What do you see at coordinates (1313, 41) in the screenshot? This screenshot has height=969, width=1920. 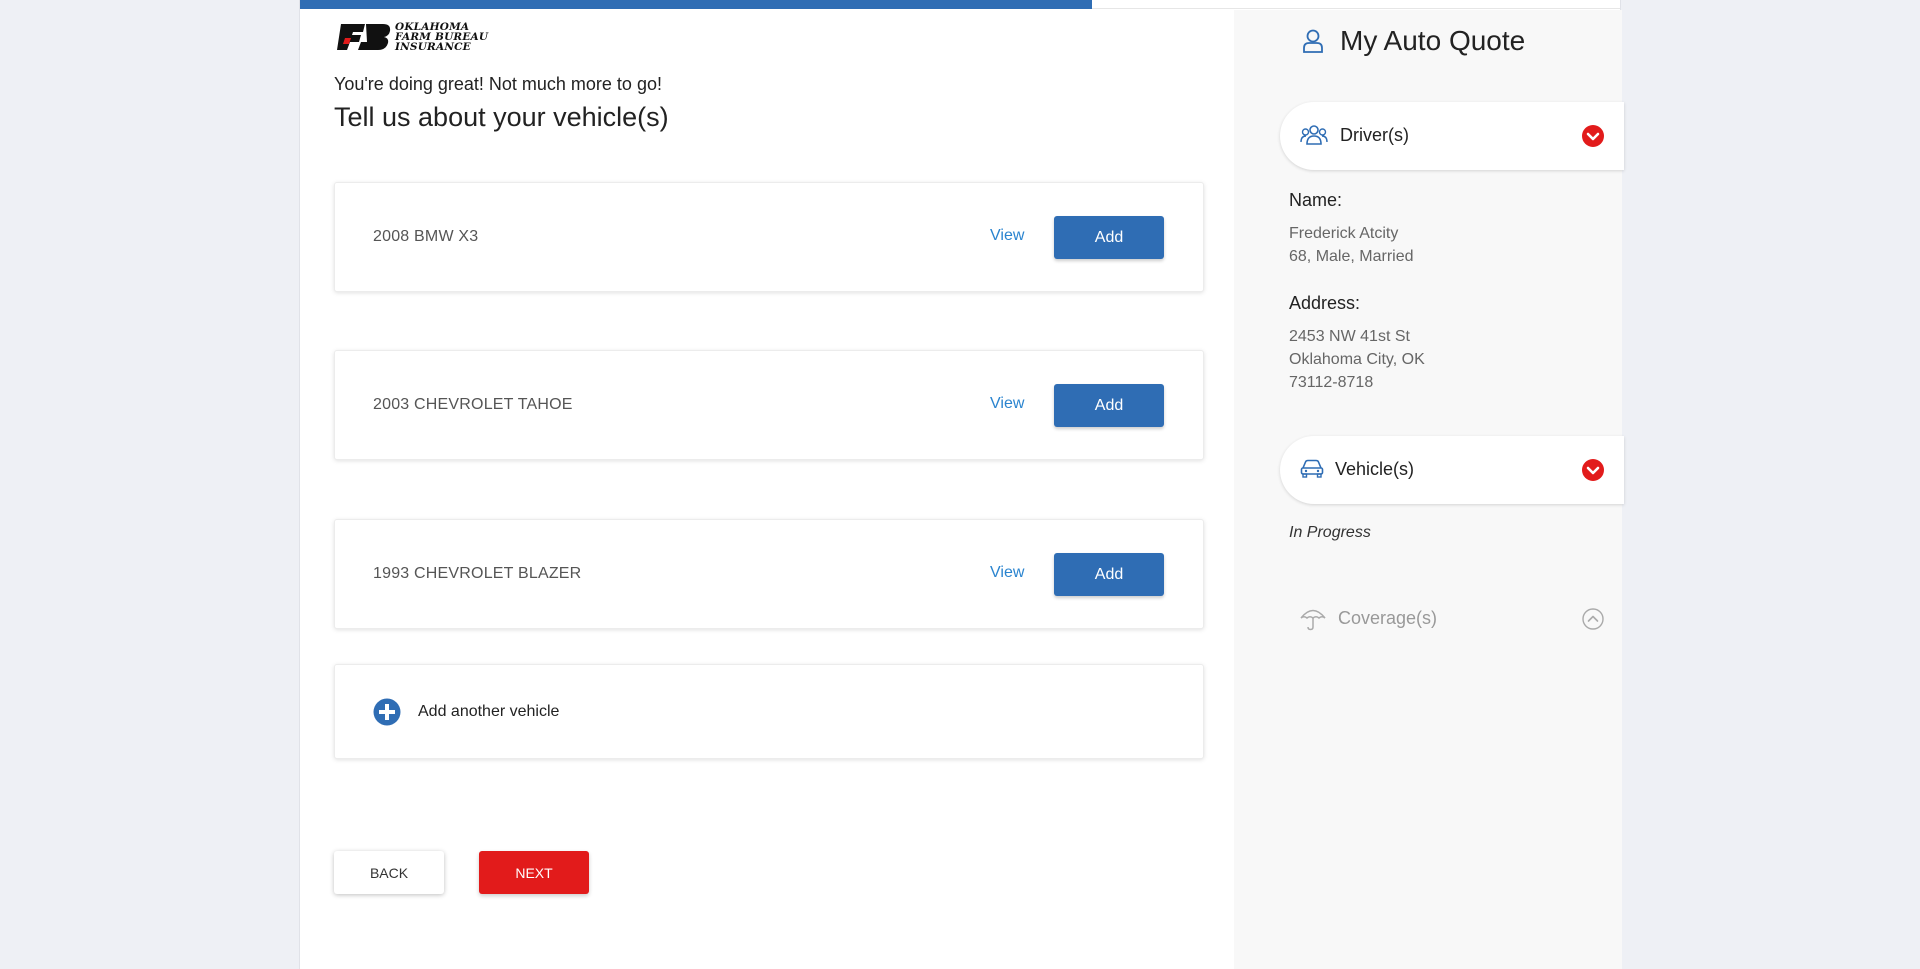 I see `user-icon` at bounding box center [1313, 41].